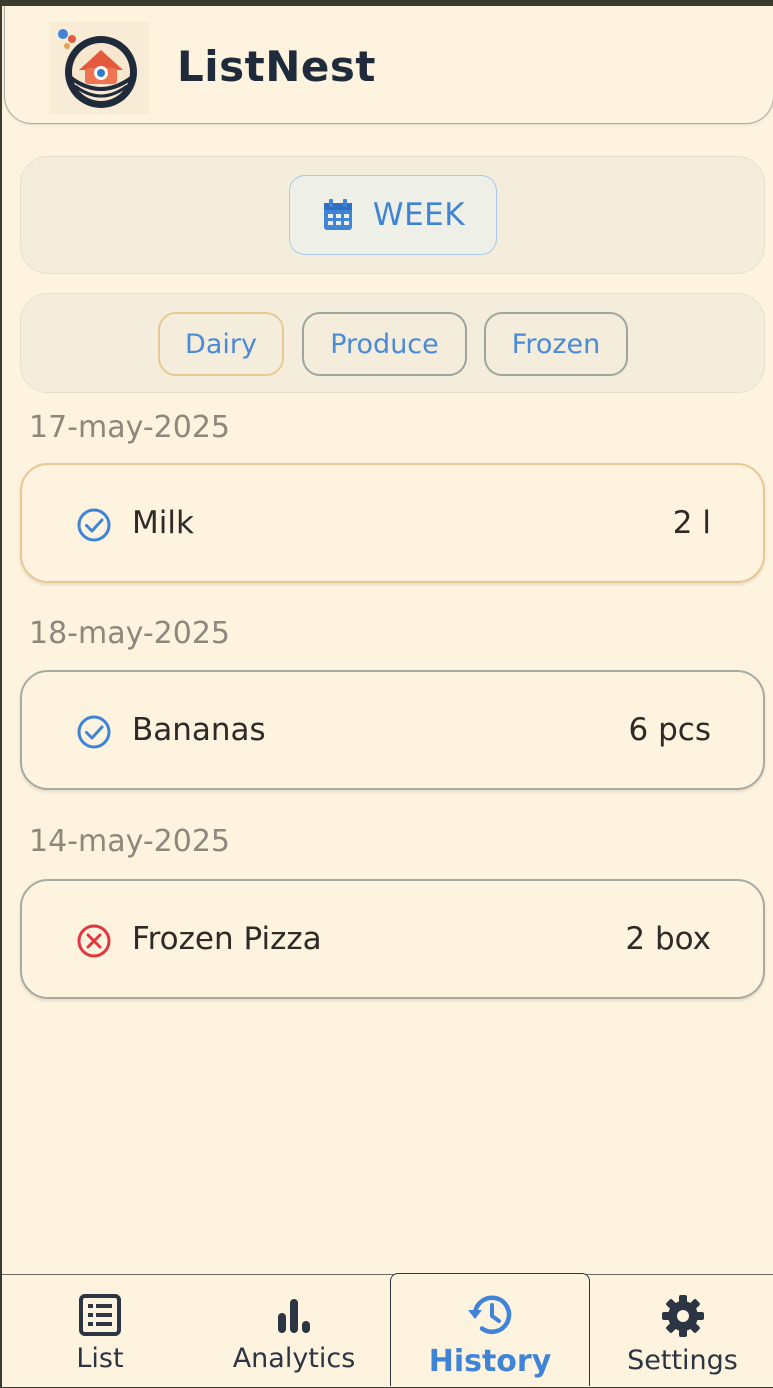 The height and width of the screenshot is (1388, 773). I want to click on nest-logo-icon, so click(97, 68).